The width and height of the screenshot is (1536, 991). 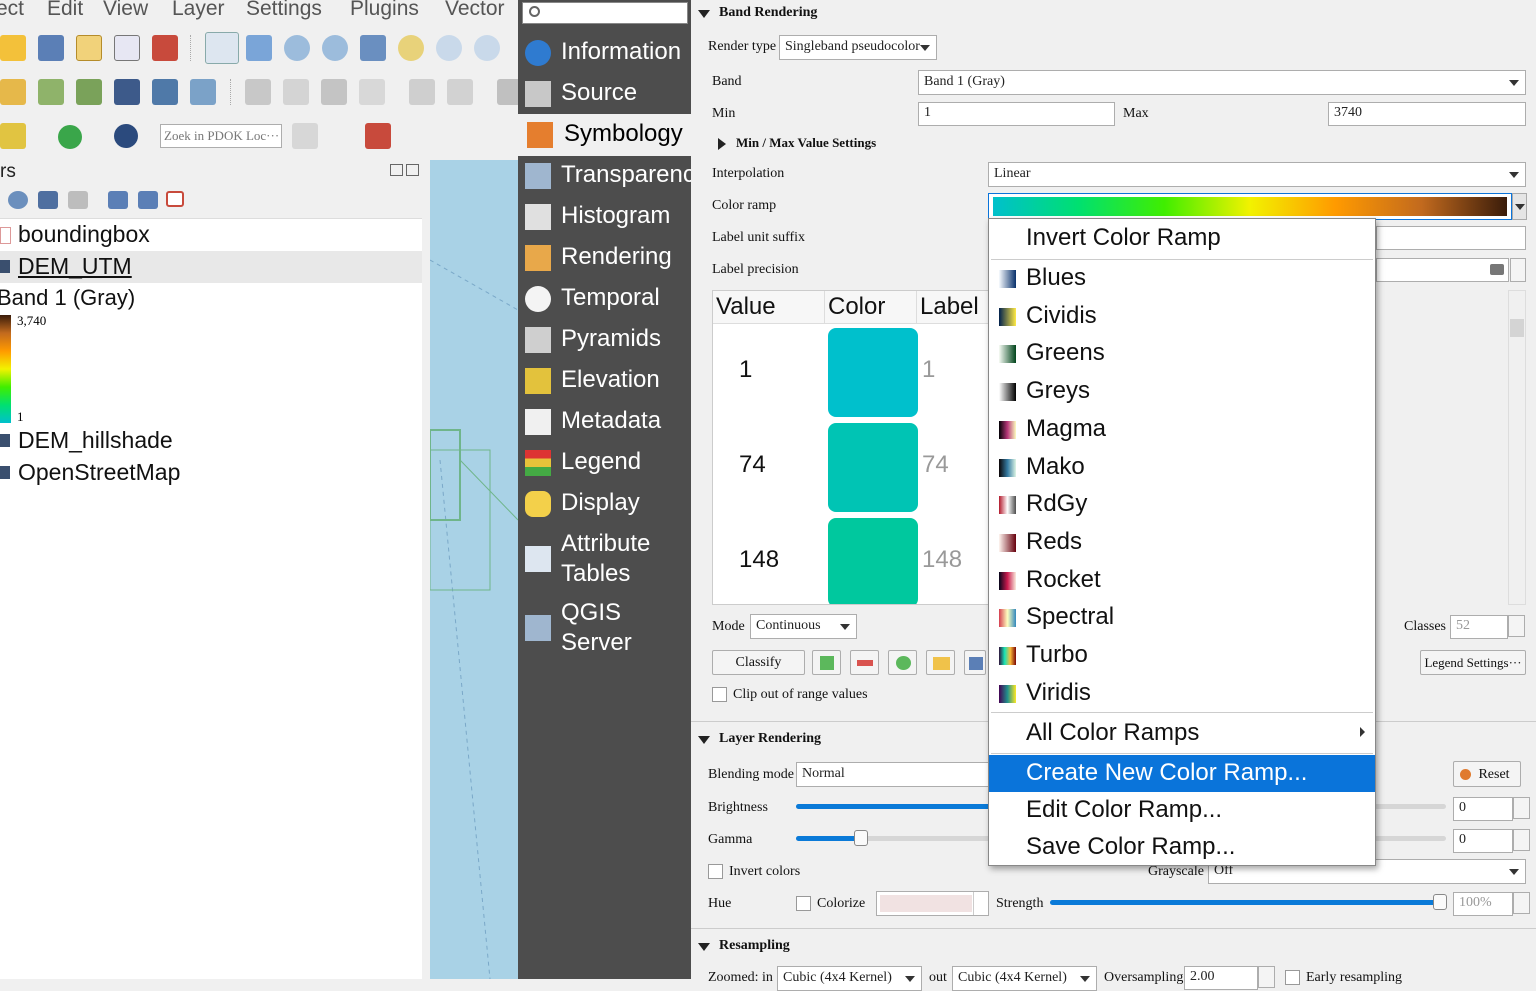 I want to click on menu-item-ramp-viridis: Viridis, so click(x=1182, y=693).